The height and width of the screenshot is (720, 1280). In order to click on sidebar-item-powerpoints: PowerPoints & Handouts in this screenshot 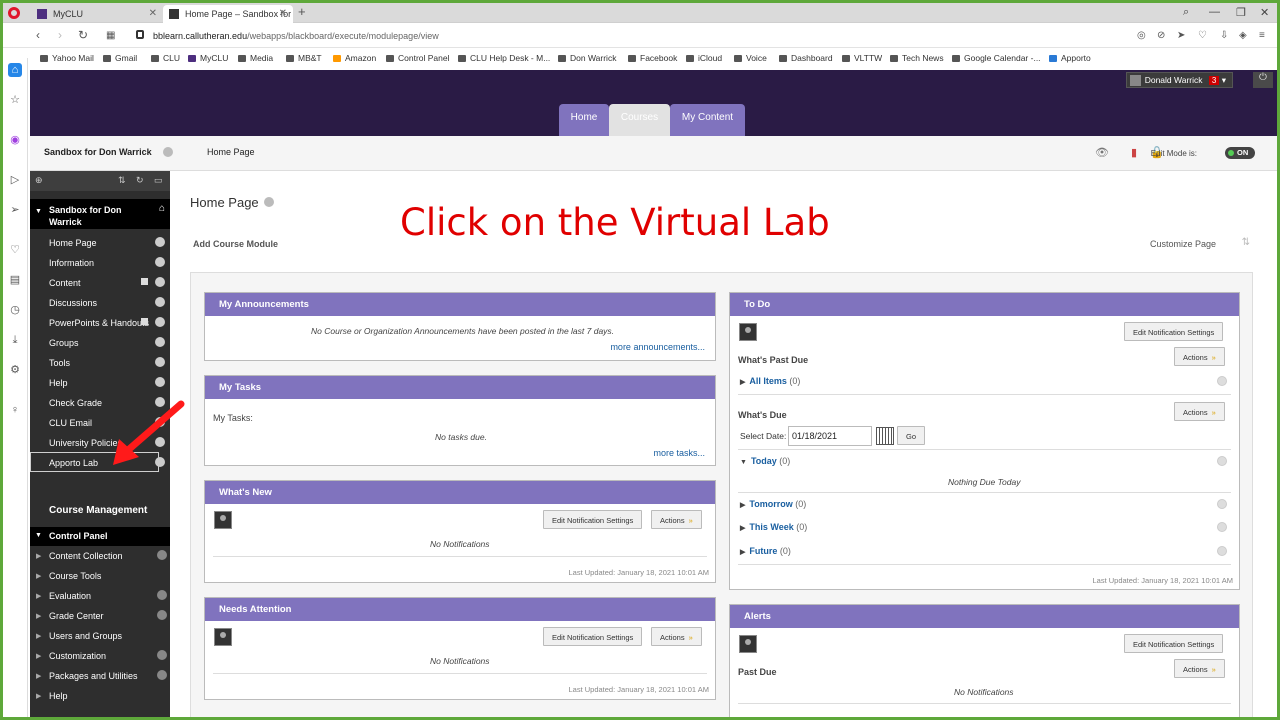, I will do `click(100, 322)`.